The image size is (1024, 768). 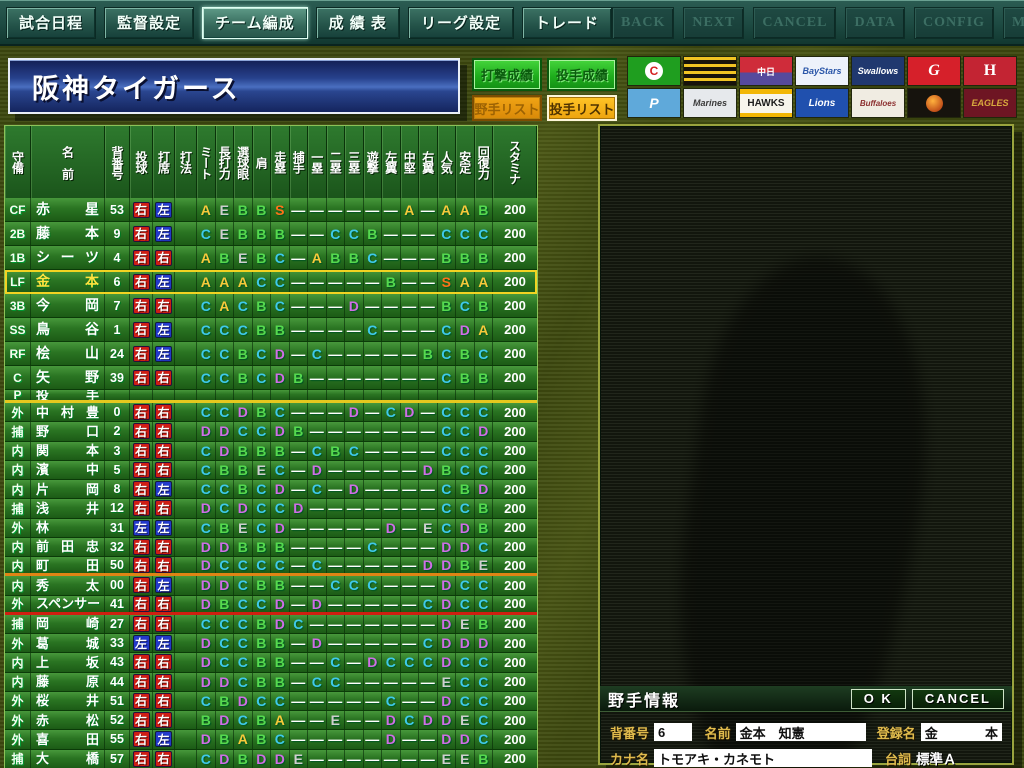 What do you see at coordinates (714, 22) in the screenshot?
I see `system-button: NEXT` at bounding box center [714, 22].